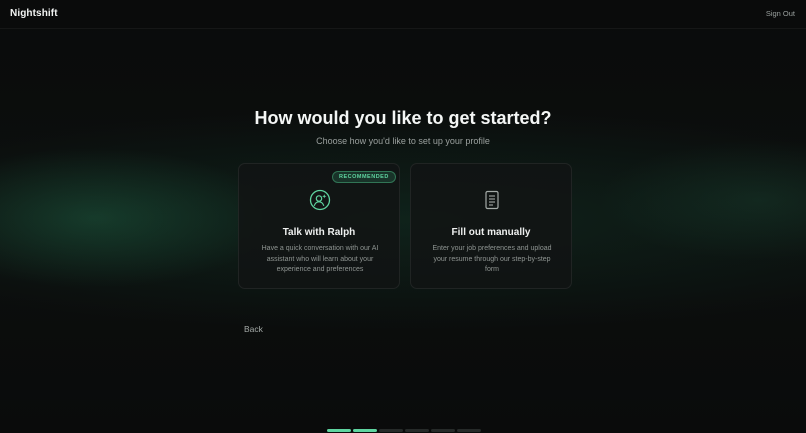 This screenshot has height=433, width=806. I want to click on option-title: Talk with Ralph, so click(319, 232).